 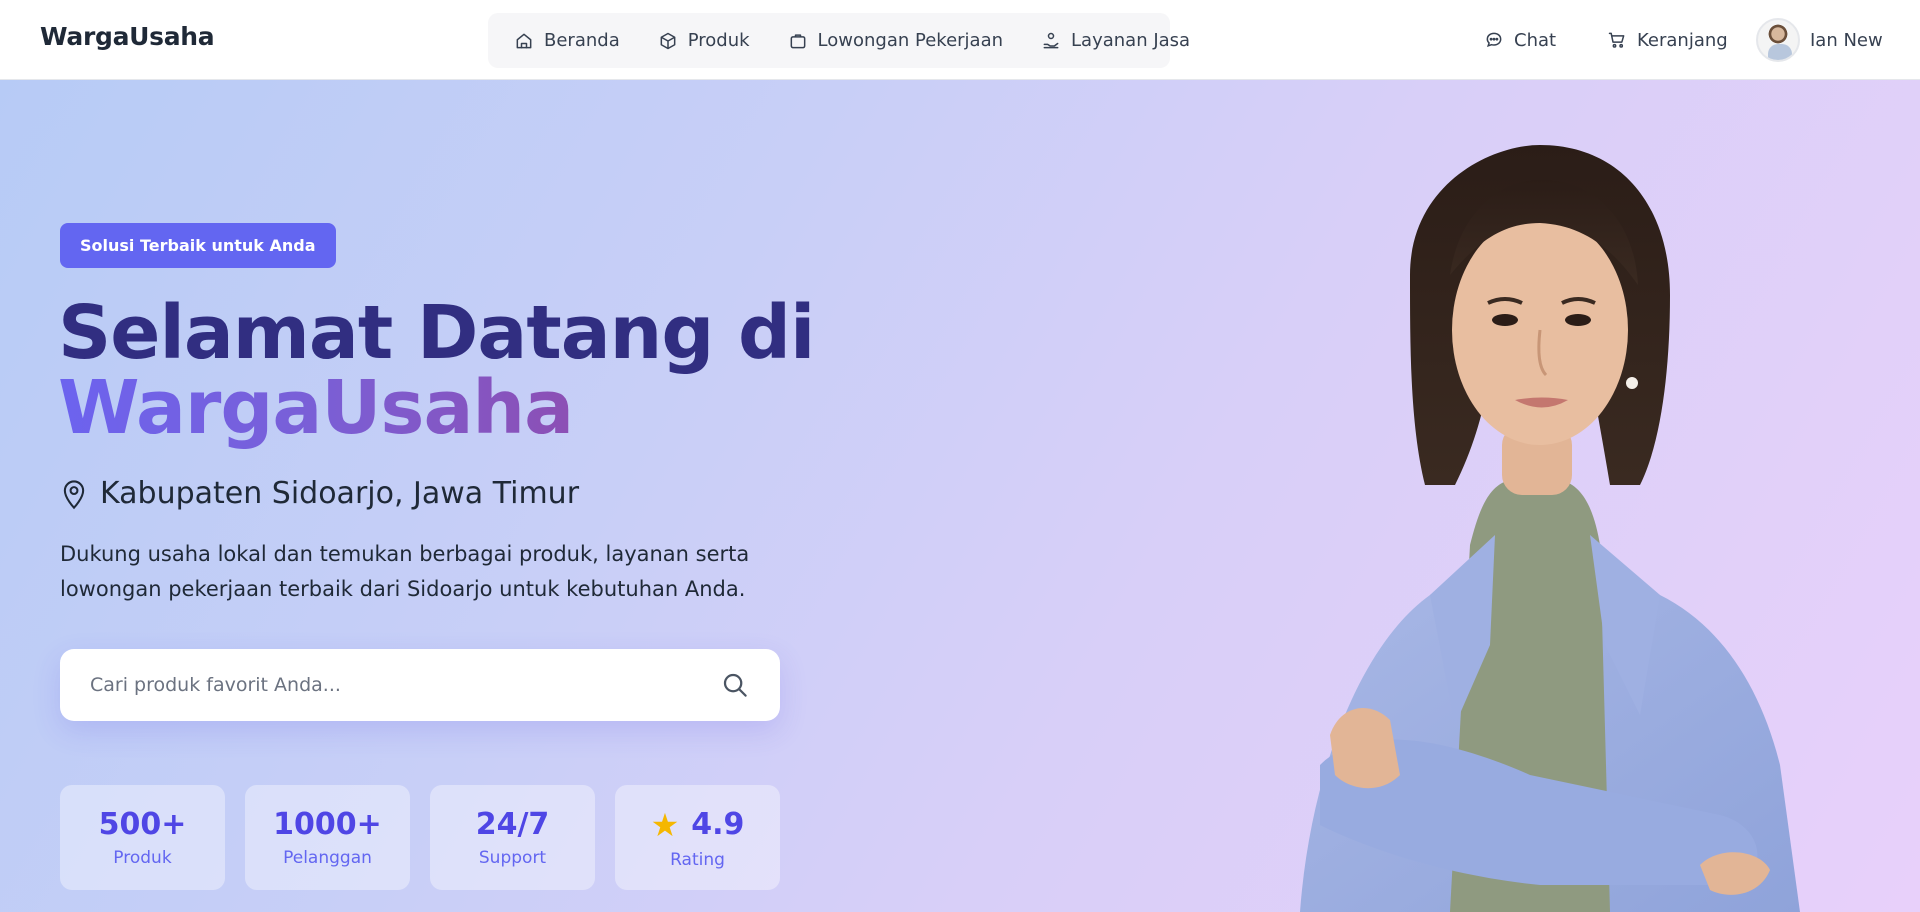 What do you see at coordinates (735, 685) in the screenshot?
I see `search-icon` at bounding box center [735, 685].